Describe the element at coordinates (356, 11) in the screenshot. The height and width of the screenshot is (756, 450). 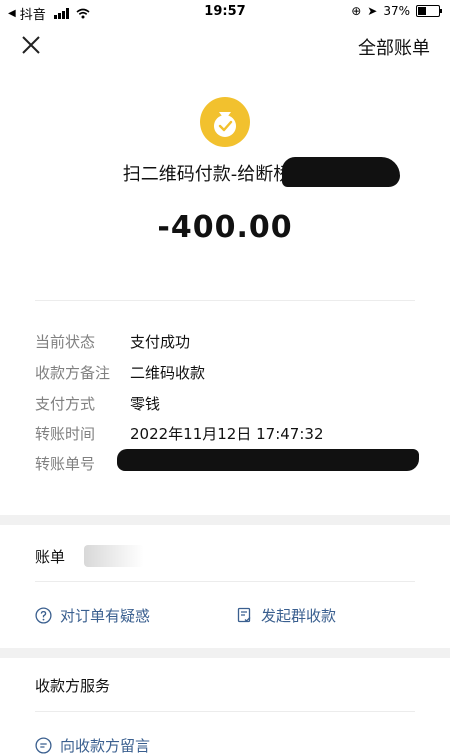
I see `rotation-lock-icon: ⊕` at that location.